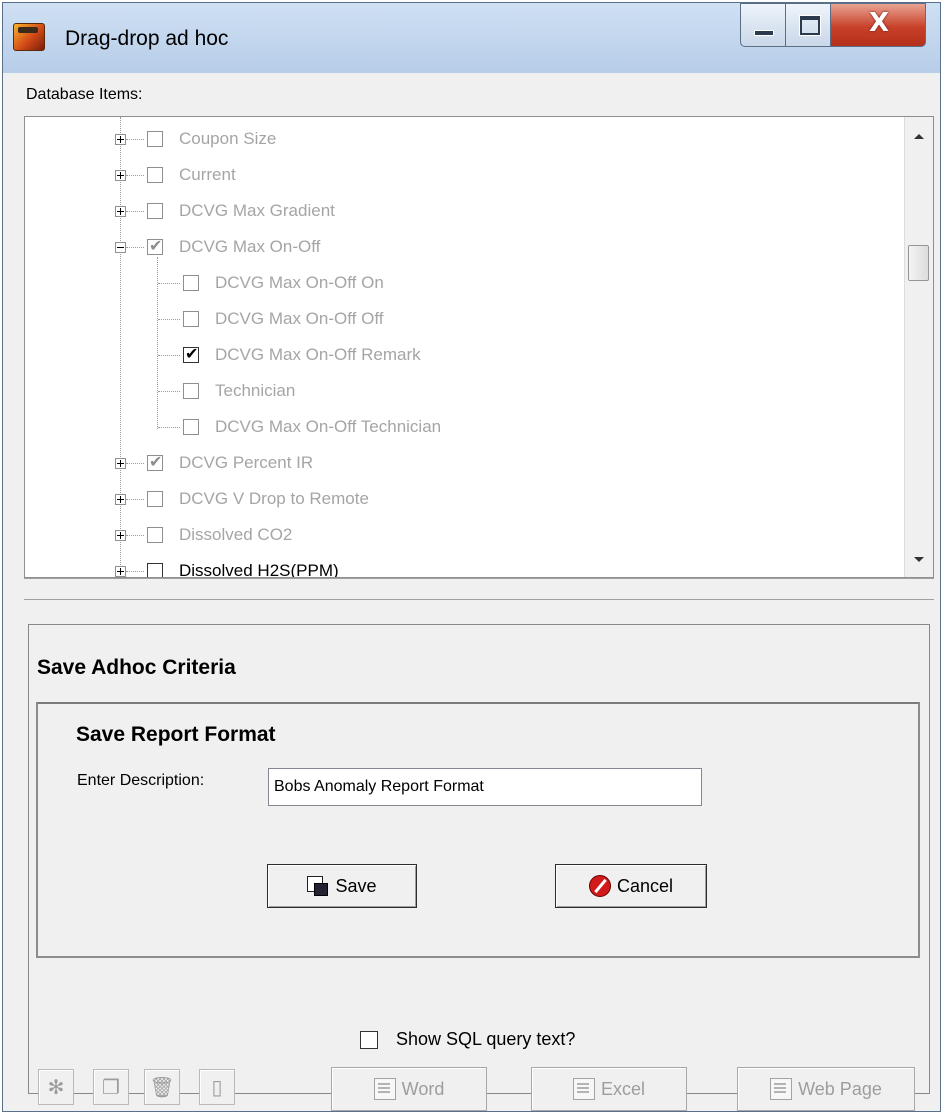  I want to click on close-button: X, so click(878, 25).